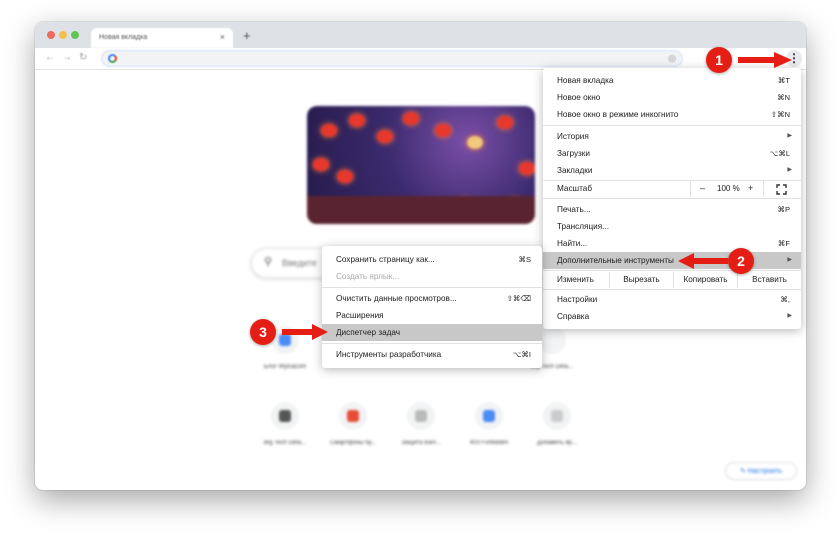 This screenshot has width=840, height=535. What do you see at coordinates (781, 189) in the screenshot?
I see `fullscreen-icon` at bounding box center [781, 189].